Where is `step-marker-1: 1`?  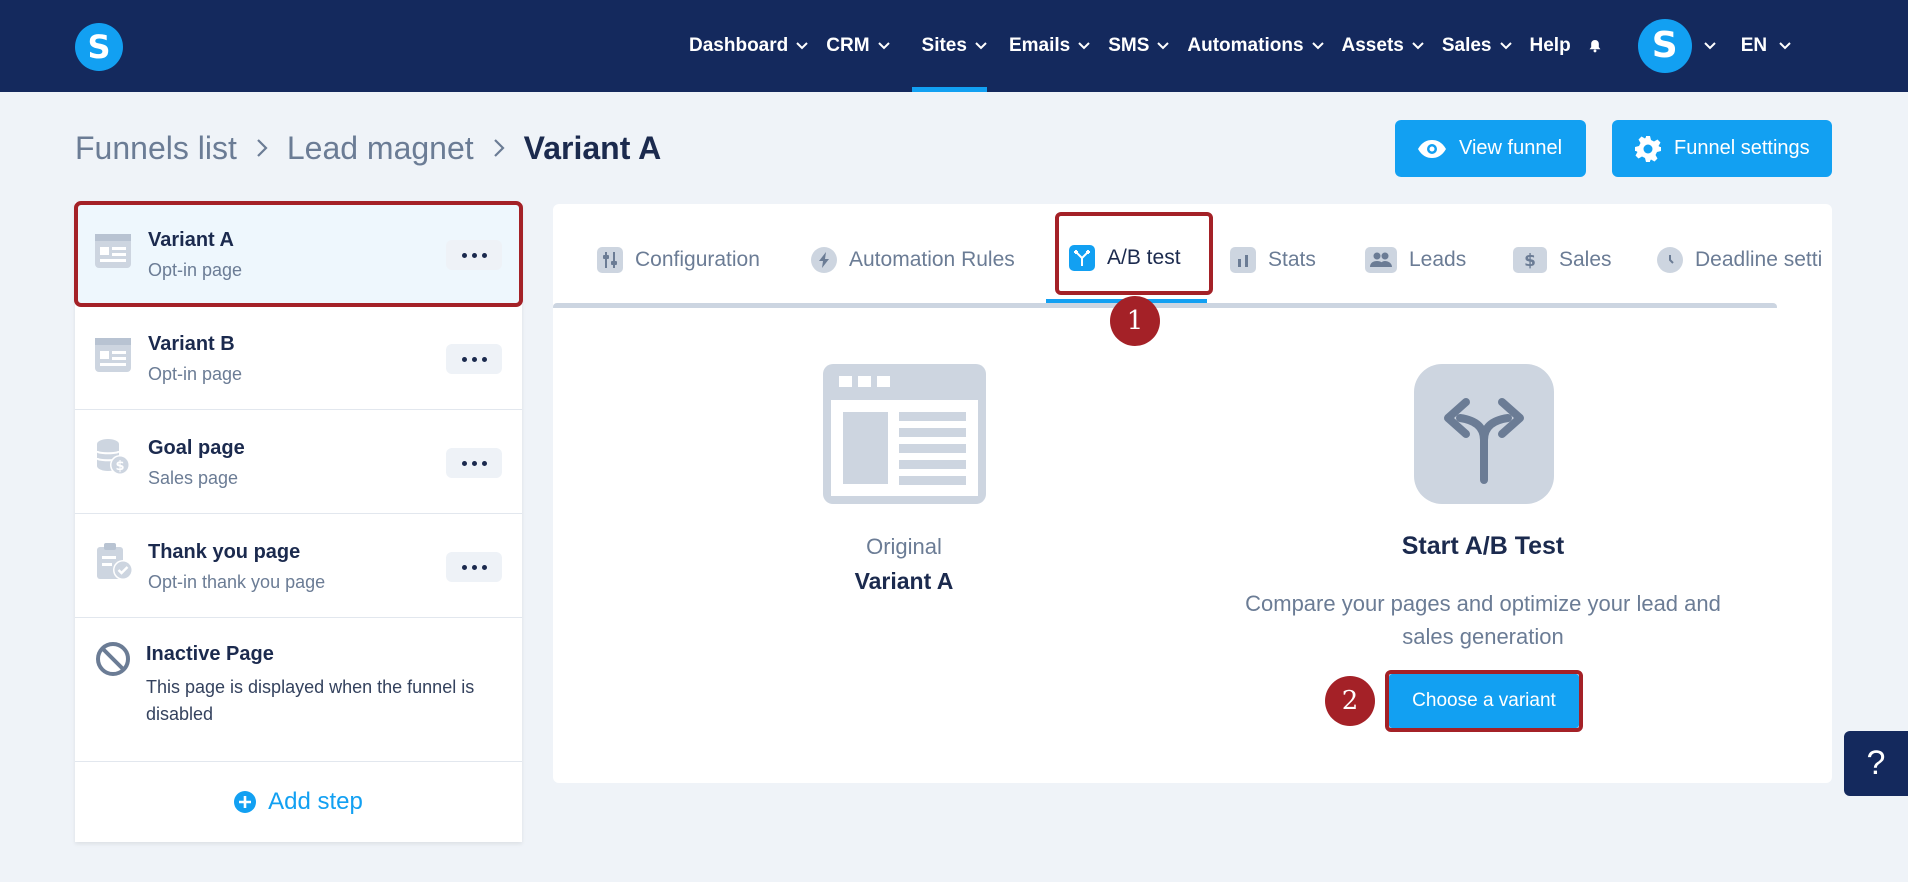
step-marker-1: 1 is located at coordinates (1135, 321).